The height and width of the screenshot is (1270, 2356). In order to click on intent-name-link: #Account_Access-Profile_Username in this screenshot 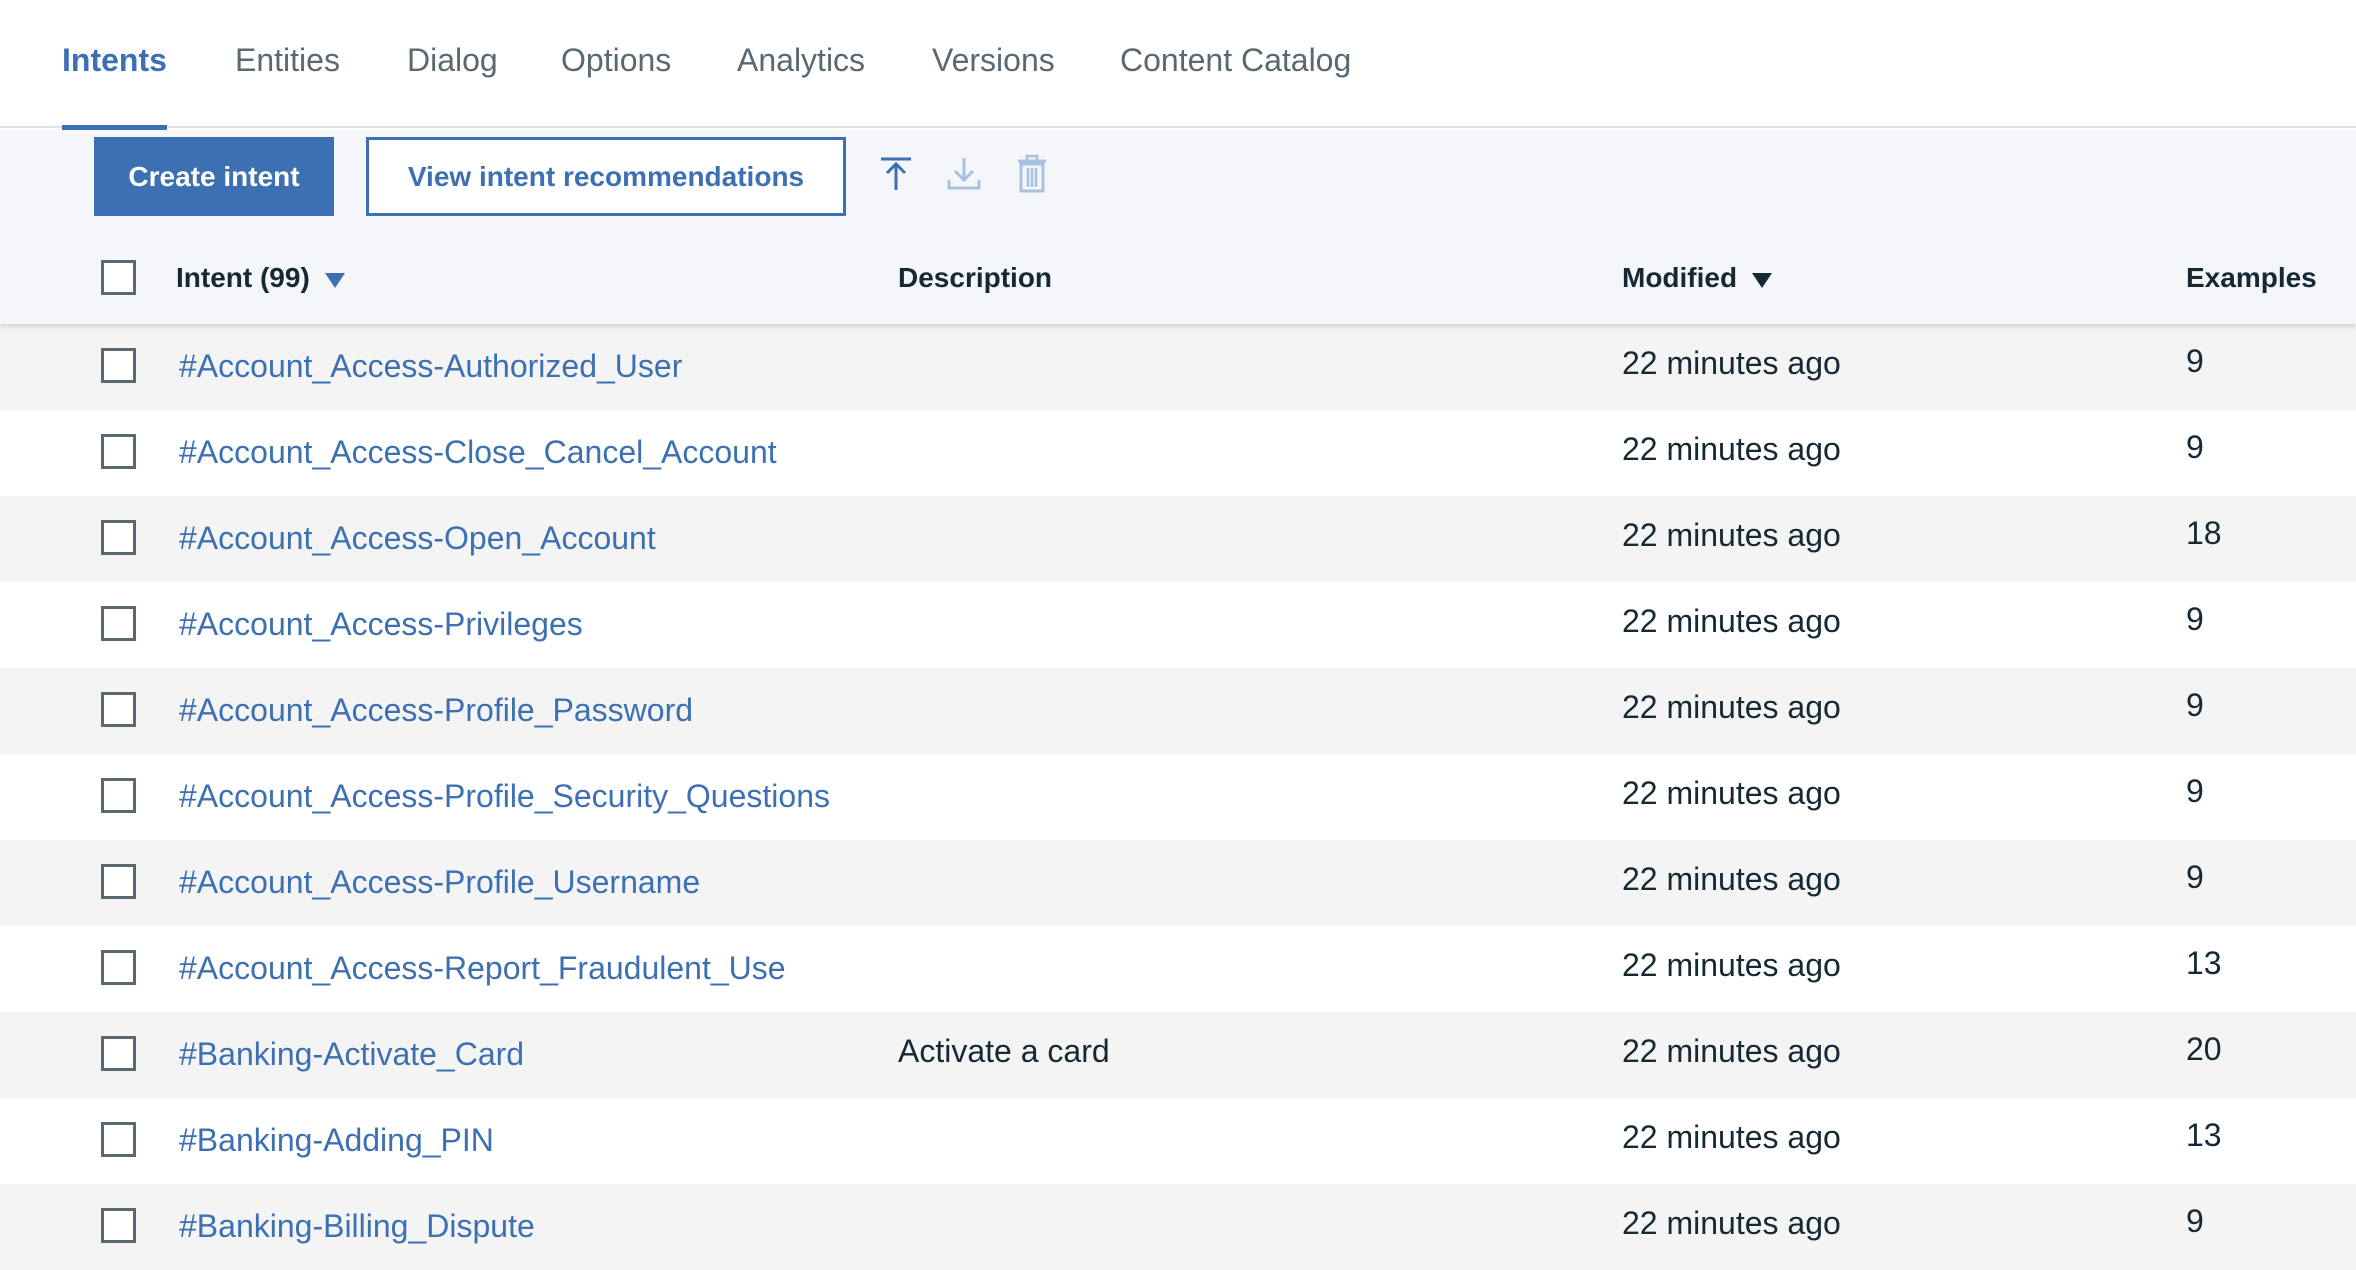, I will do `click(439, 882)`.